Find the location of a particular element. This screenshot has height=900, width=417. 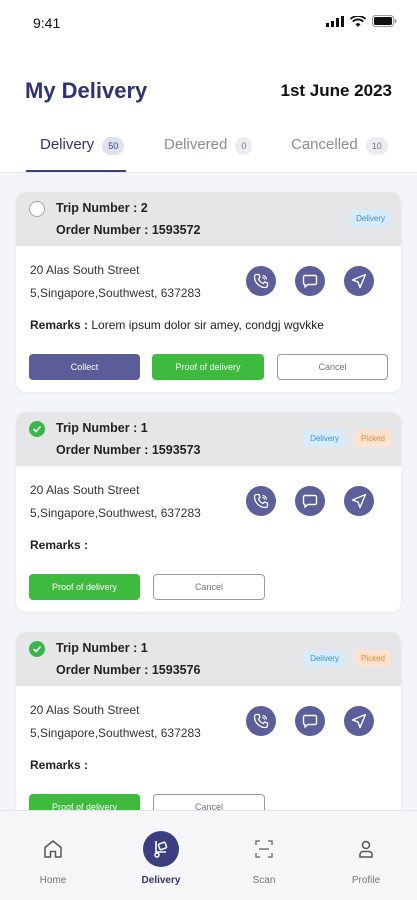

tab-delivery: Delivery 50 is located at coordinates (76, 154).